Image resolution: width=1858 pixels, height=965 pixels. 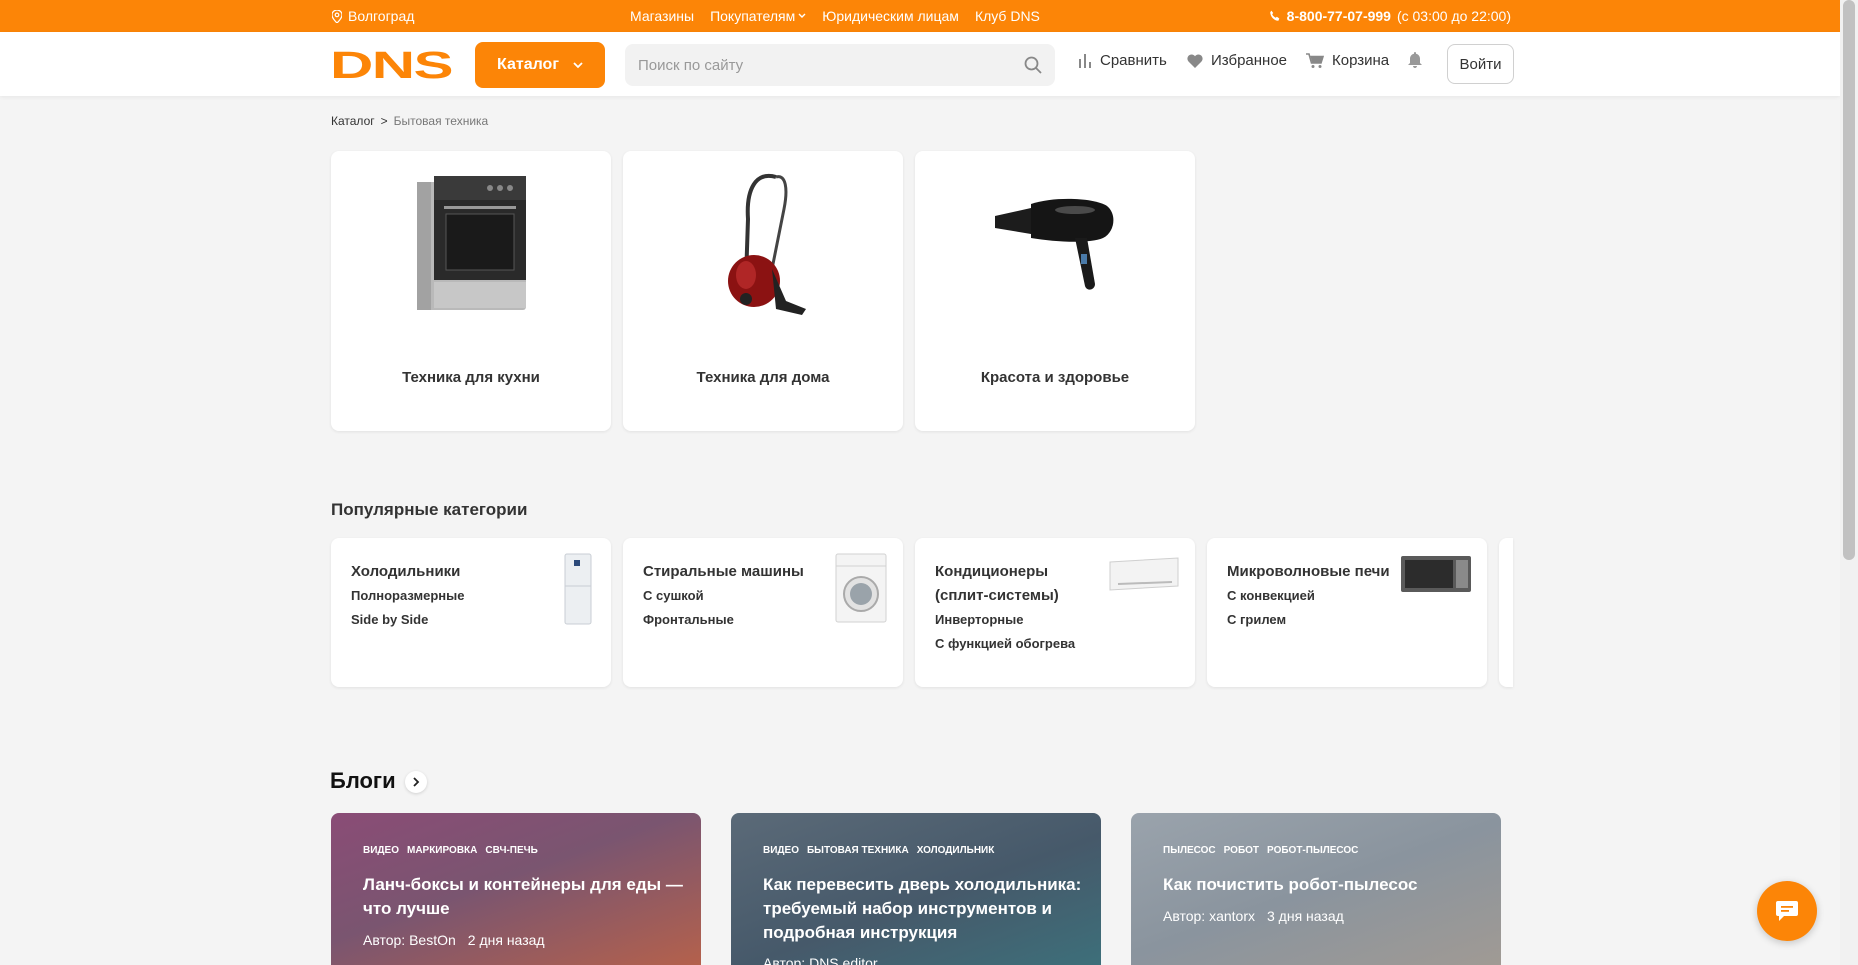 I want to click on category-card-beauty: Красота и здоровье, so click(x=1055, y=291).